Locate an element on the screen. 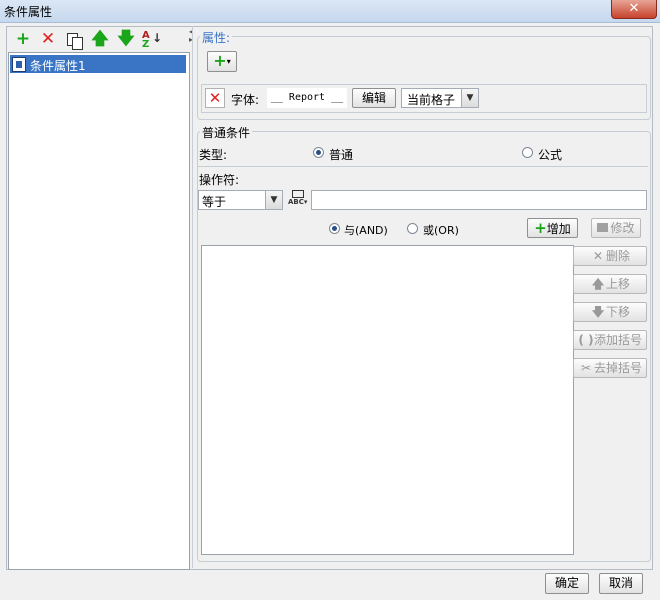 The image size is (660, 600). copy-icon is located at coordinates (76, 41).